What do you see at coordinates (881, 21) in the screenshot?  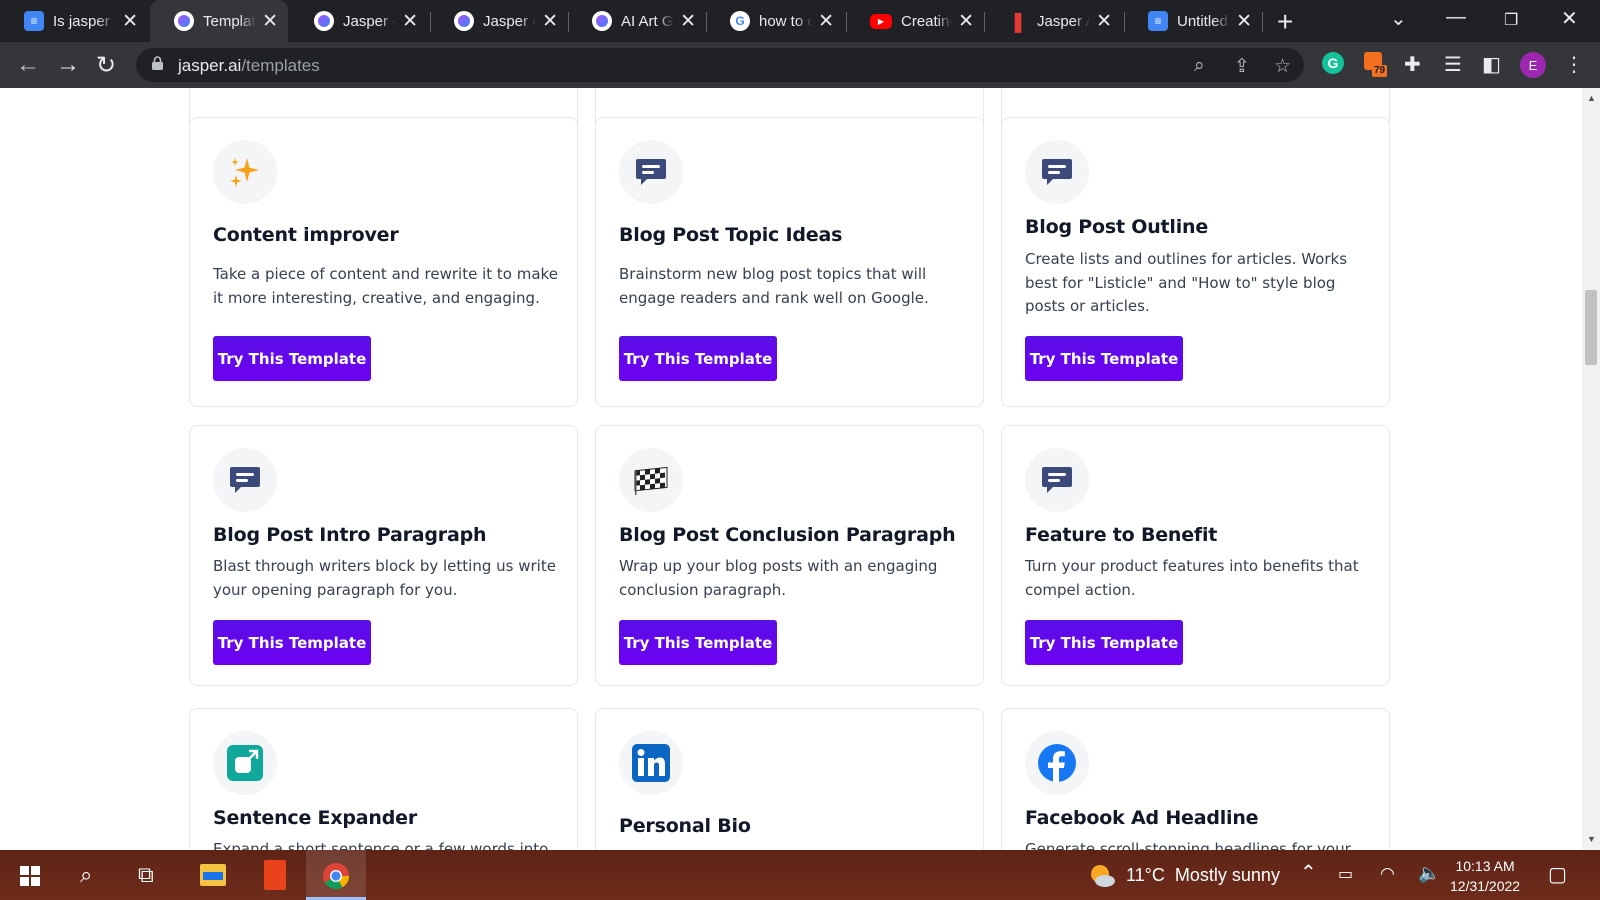 I see `youtube-icon: ▶` at bounding box center [881, 21].